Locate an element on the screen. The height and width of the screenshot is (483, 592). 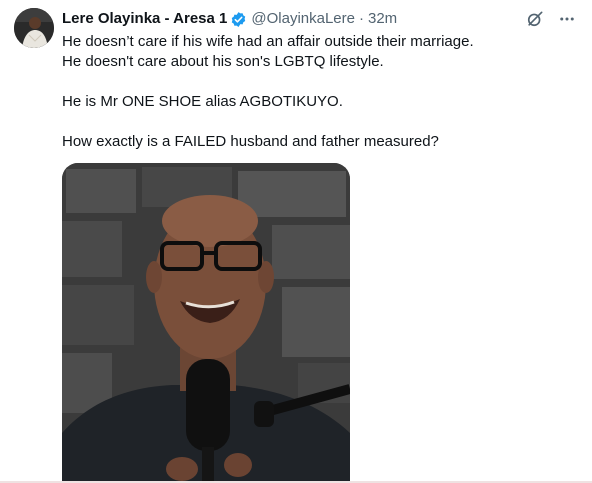
grok-icon is located at coordinates (535, 19).